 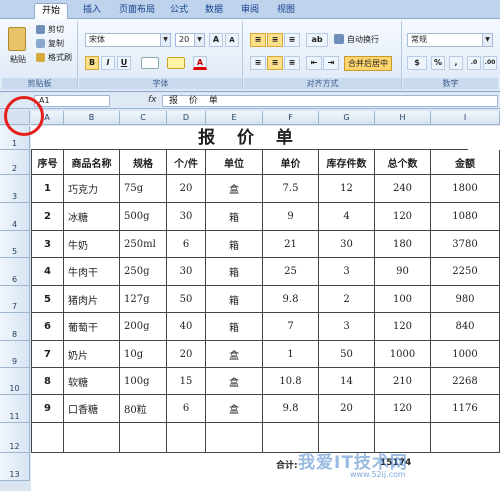 What do you see at coordinates (17, 39) in the screenshot?
I see `paste-icon` at bounding box center [17, 39].